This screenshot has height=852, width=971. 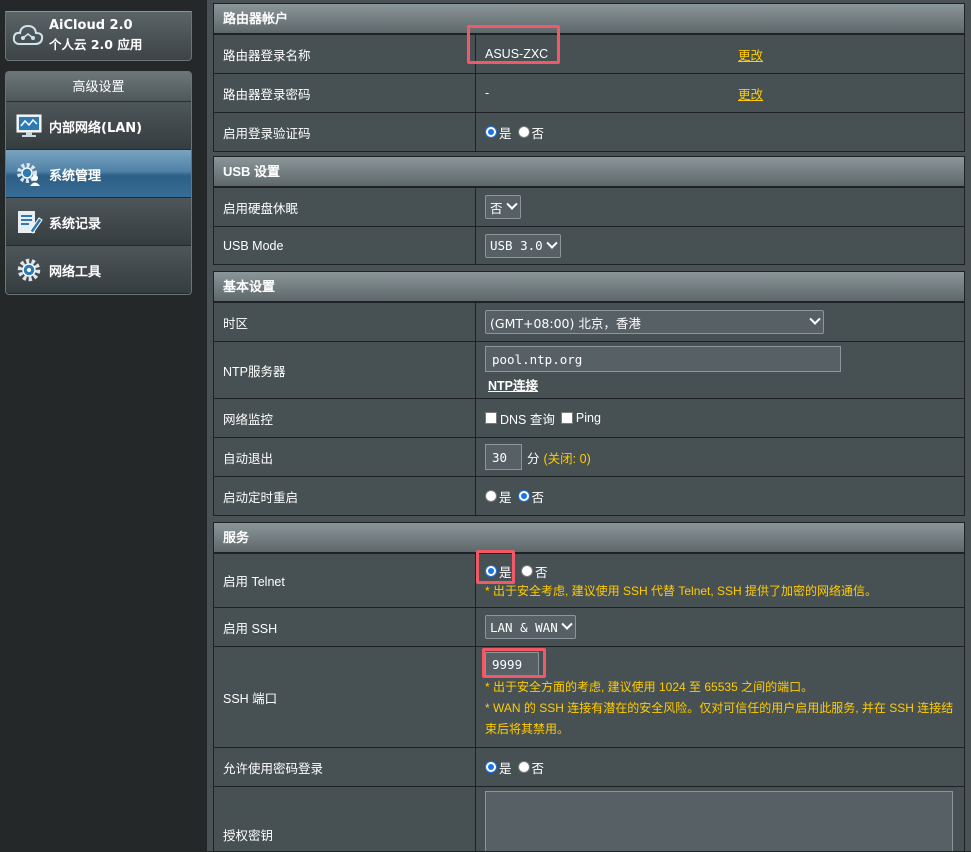 I want to click on gear-tools-icon, so click(x=29, y=270).